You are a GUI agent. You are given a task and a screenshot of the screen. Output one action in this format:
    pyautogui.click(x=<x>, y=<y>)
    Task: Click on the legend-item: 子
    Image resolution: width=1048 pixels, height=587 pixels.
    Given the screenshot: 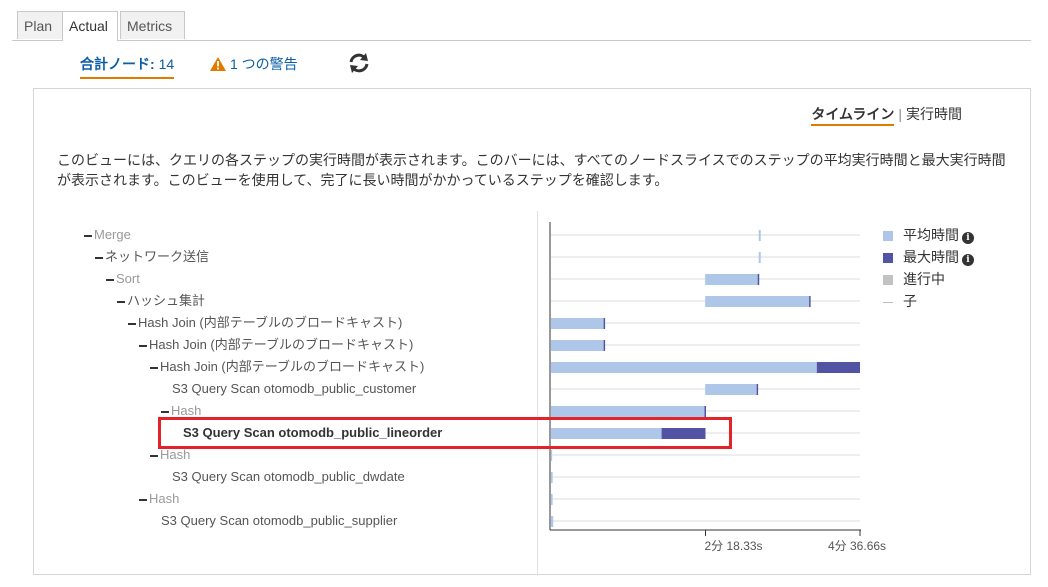 What is the action you would take?
    pyautogui.click(x=900, y=301)
    